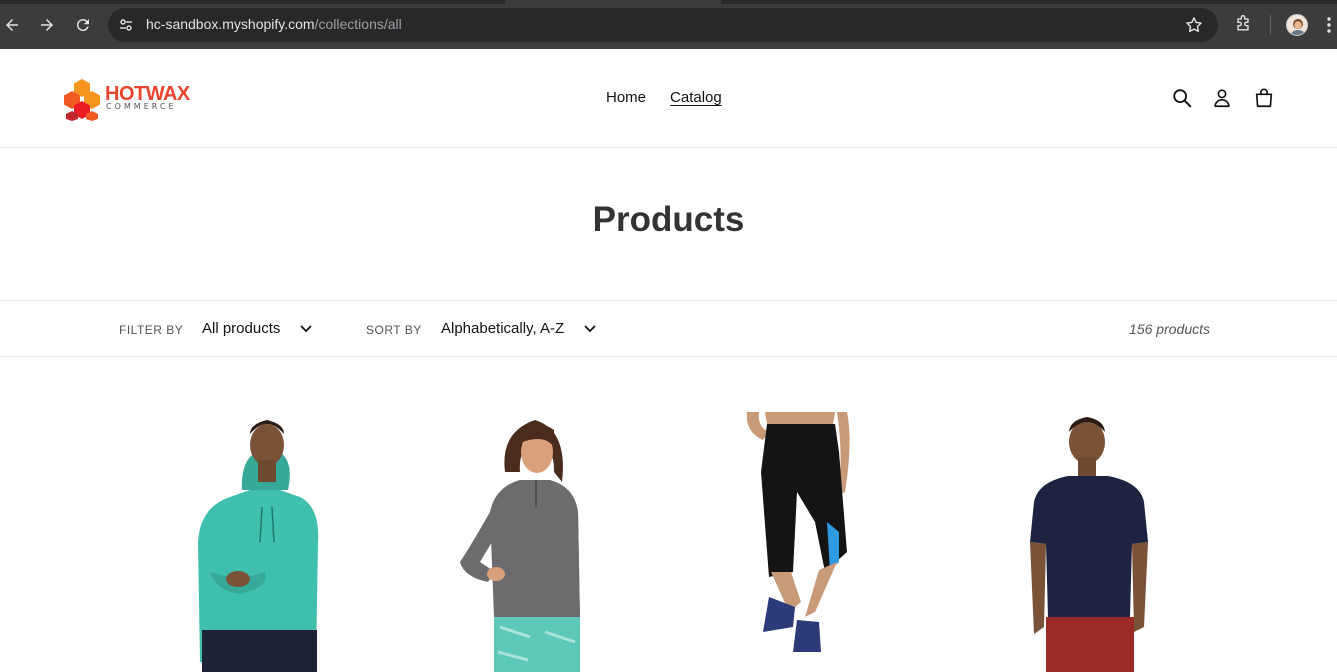  I want to click on back-icon, so click(12, 25).